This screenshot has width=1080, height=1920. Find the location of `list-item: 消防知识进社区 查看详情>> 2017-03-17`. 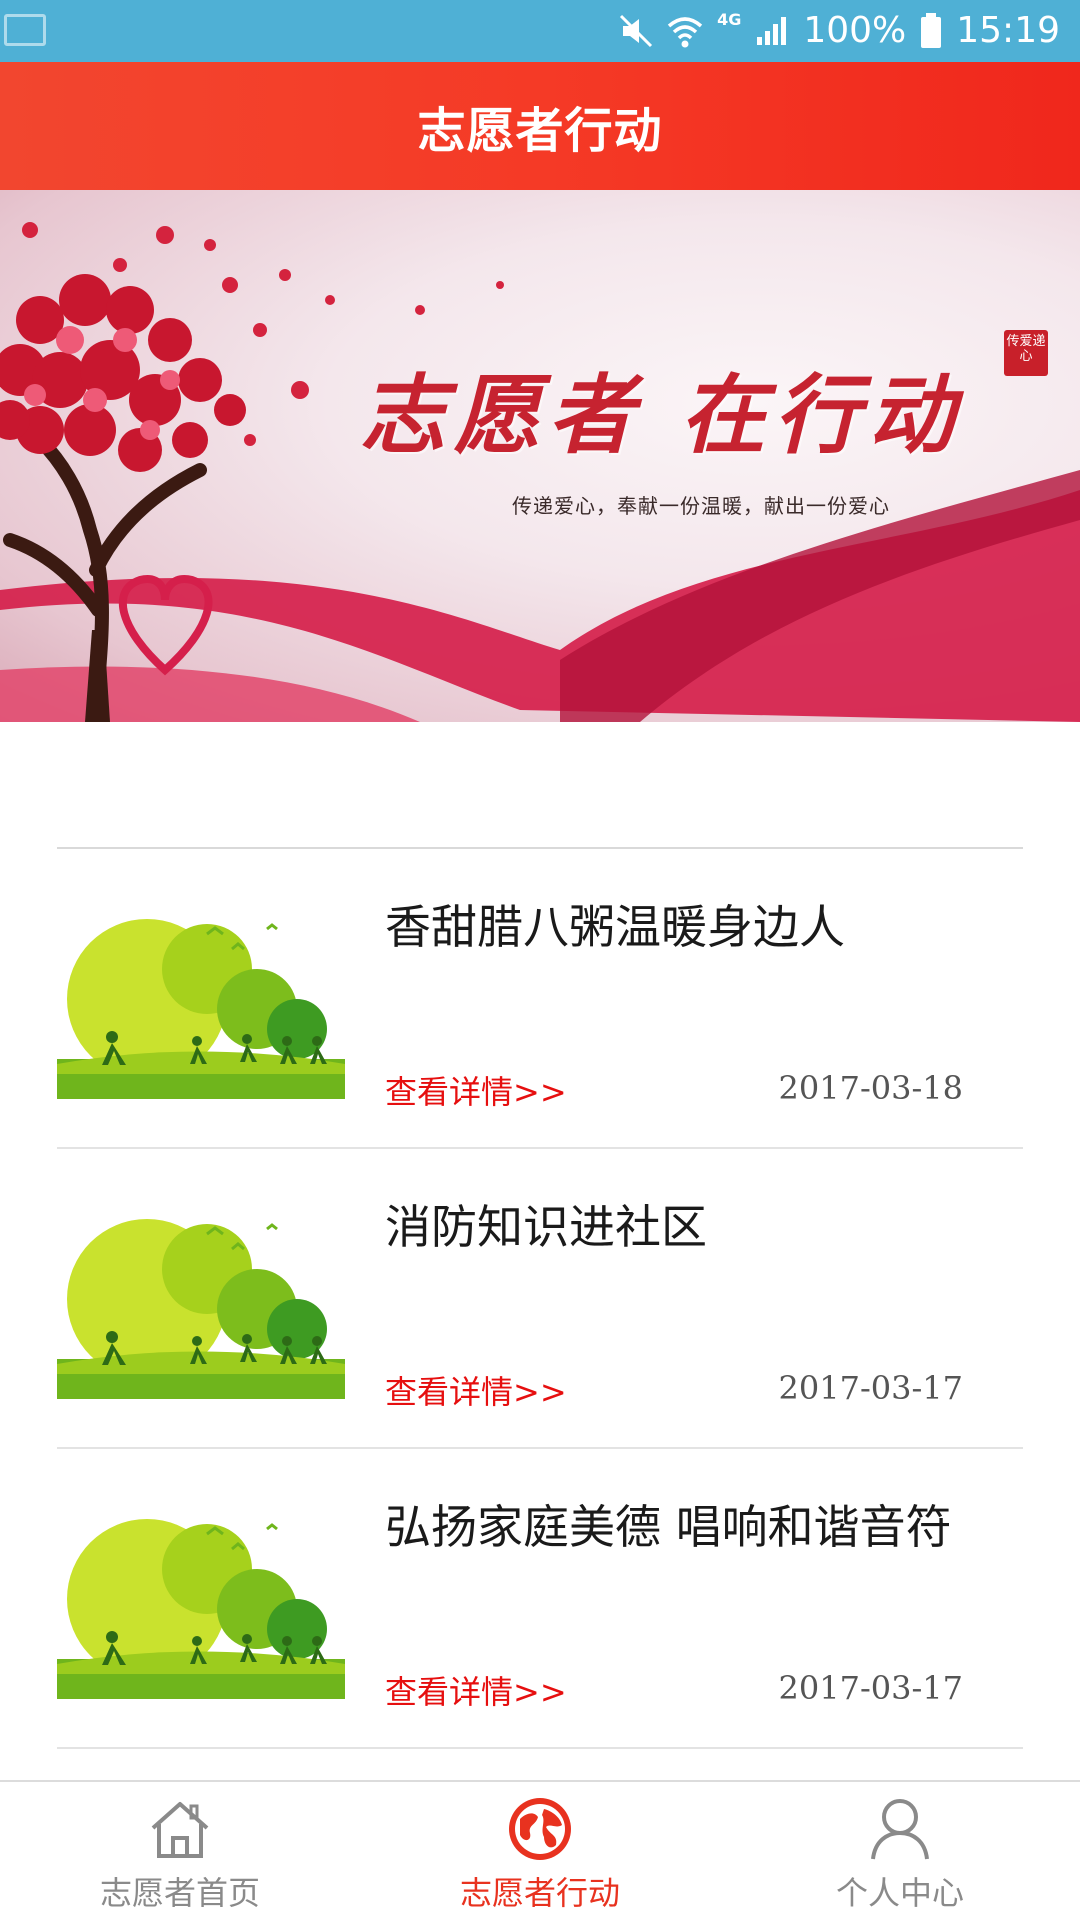

list-item: 消防知识进社区 查看详情>> 2017-03-17 is located at coordinates (540, 1299).